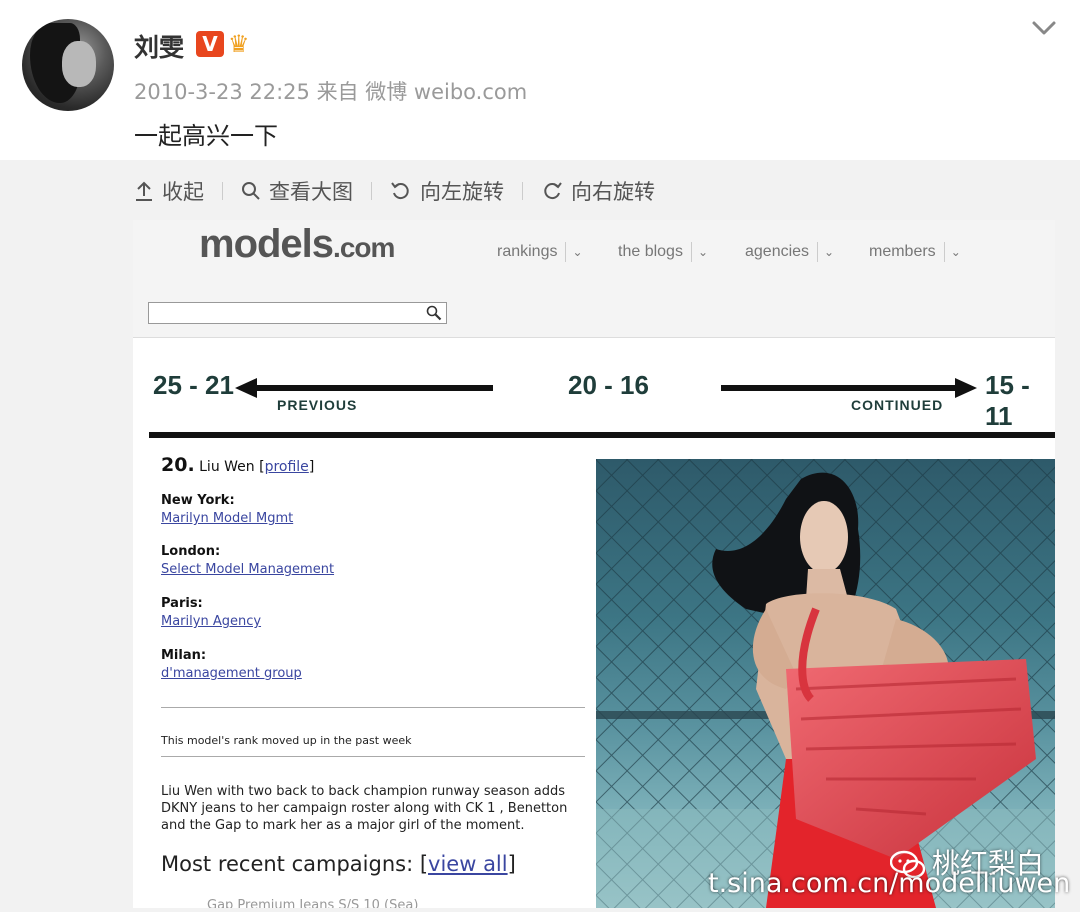  I want to click on nav-label: rankings, so click(527, 251).